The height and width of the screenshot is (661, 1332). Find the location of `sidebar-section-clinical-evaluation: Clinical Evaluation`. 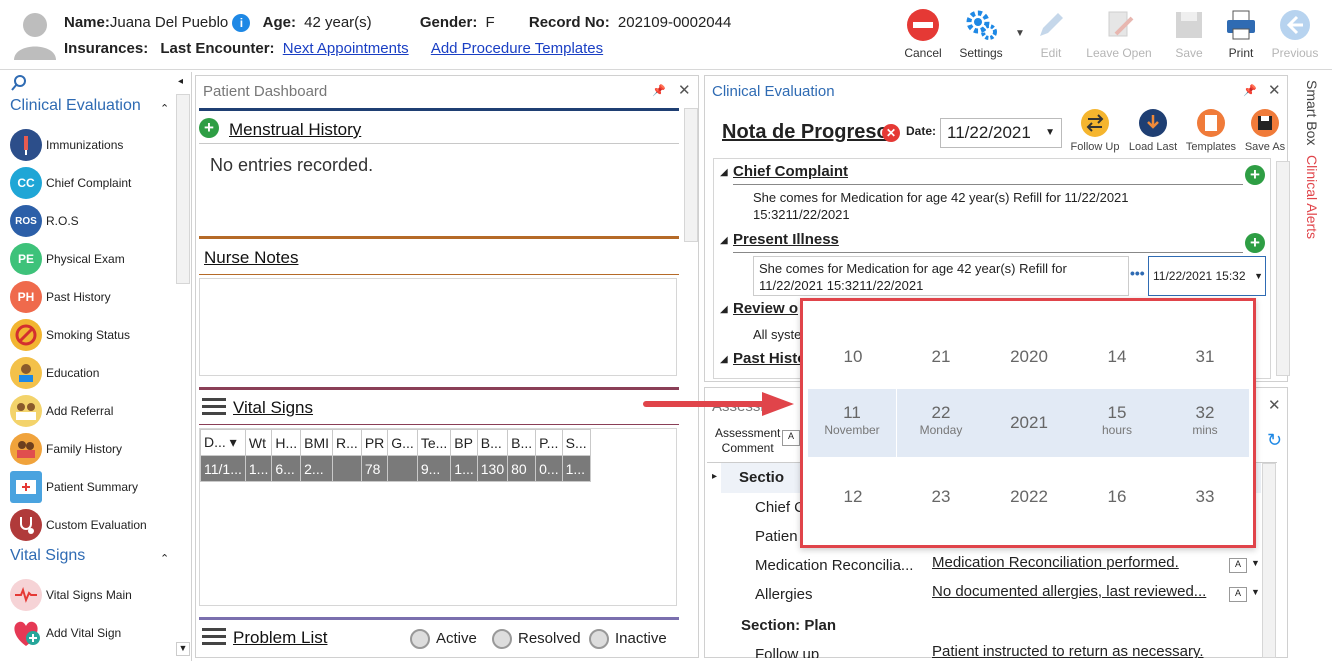

sidebar-section-clinical-evaluation: Clinical Evaluation is located at coordinates (75, 106).